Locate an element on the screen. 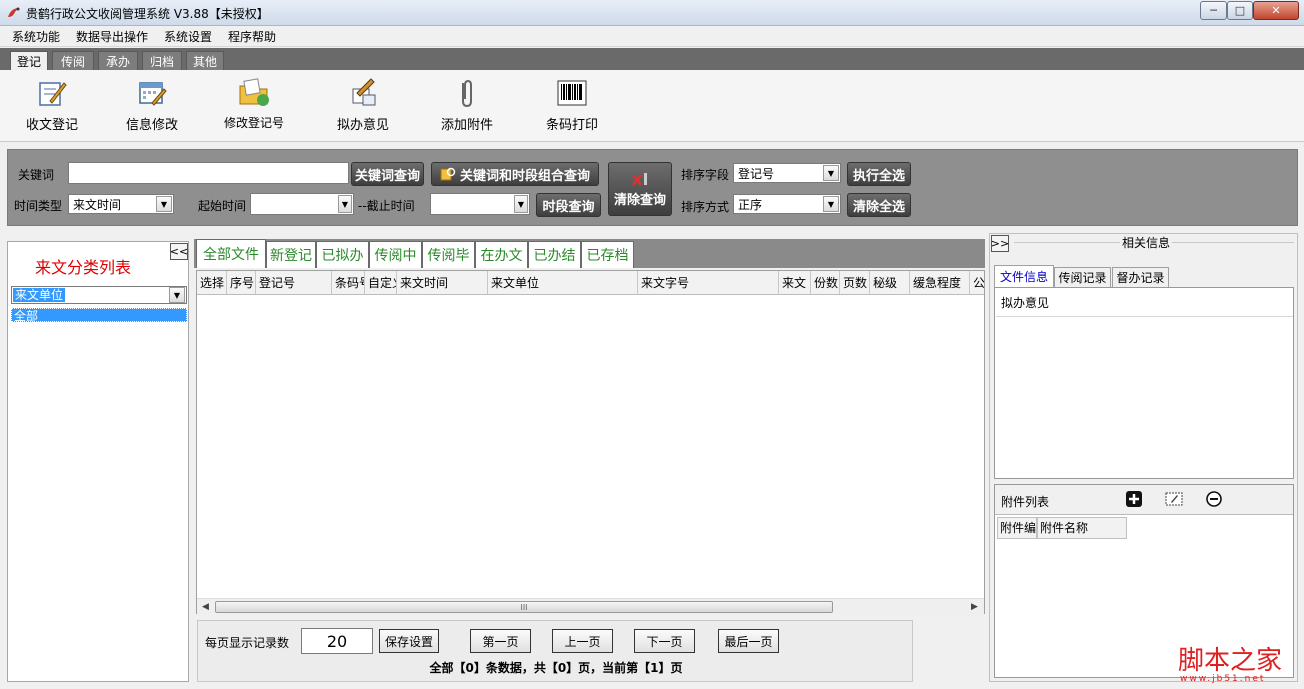 Image resolution: width=1304 pixels, height=689 pixels. tab-all-files: 全部文件 is located at coordinates (231, 253).